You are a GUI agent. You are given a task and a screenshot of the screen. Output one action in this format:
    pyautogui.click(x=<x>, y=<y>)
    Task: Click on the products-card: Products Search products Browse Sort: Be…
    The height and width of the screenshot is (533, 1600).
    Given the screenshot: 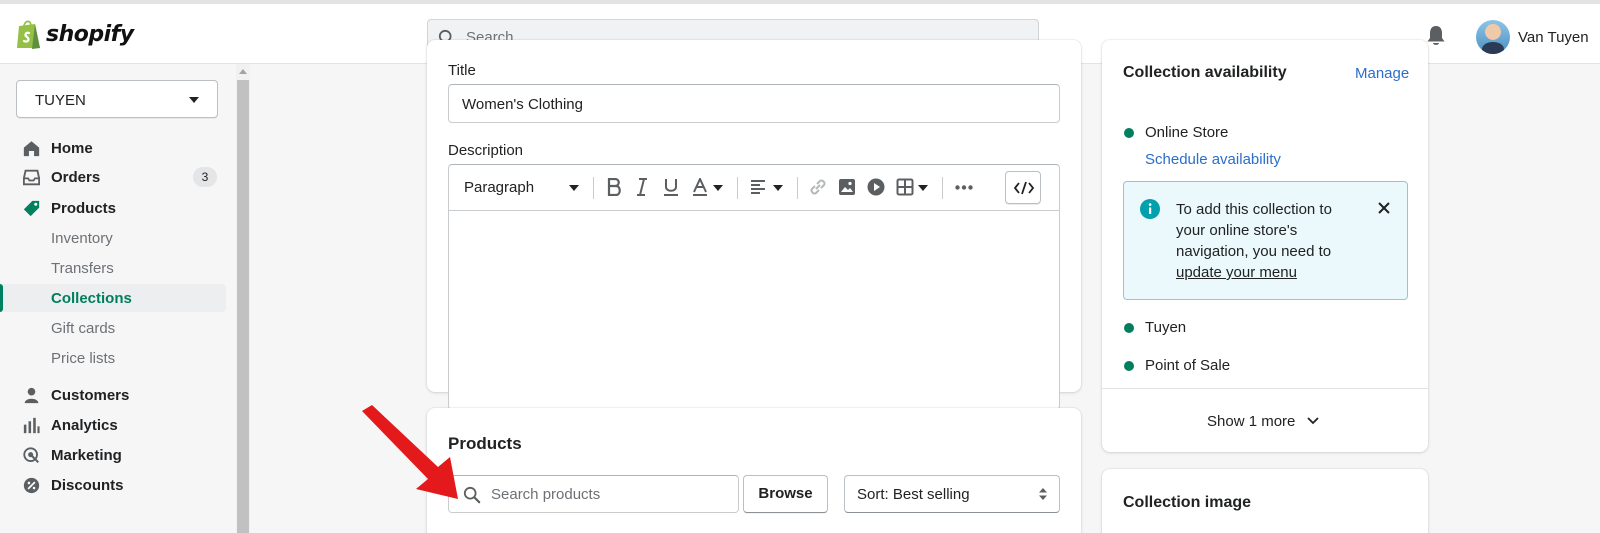 What is the action you would take?
    pyautogui.click(x=754, y=470)
    